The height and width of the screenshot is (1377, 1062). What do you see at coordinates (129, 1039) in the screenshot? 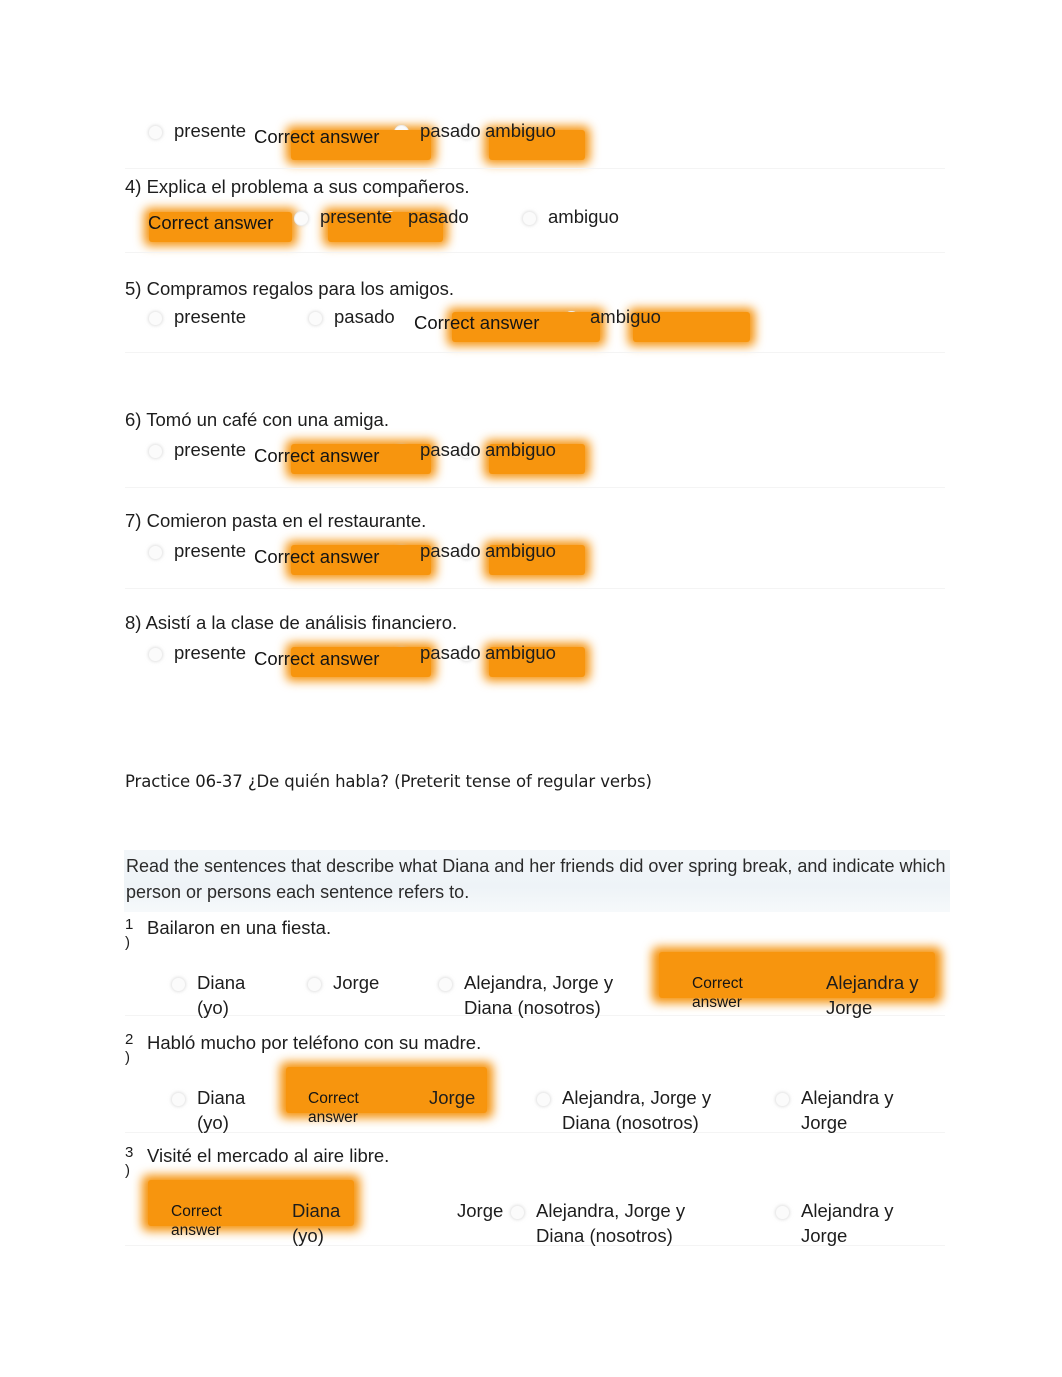
I see `question-number: 2` at bounding box center [129, 1039].